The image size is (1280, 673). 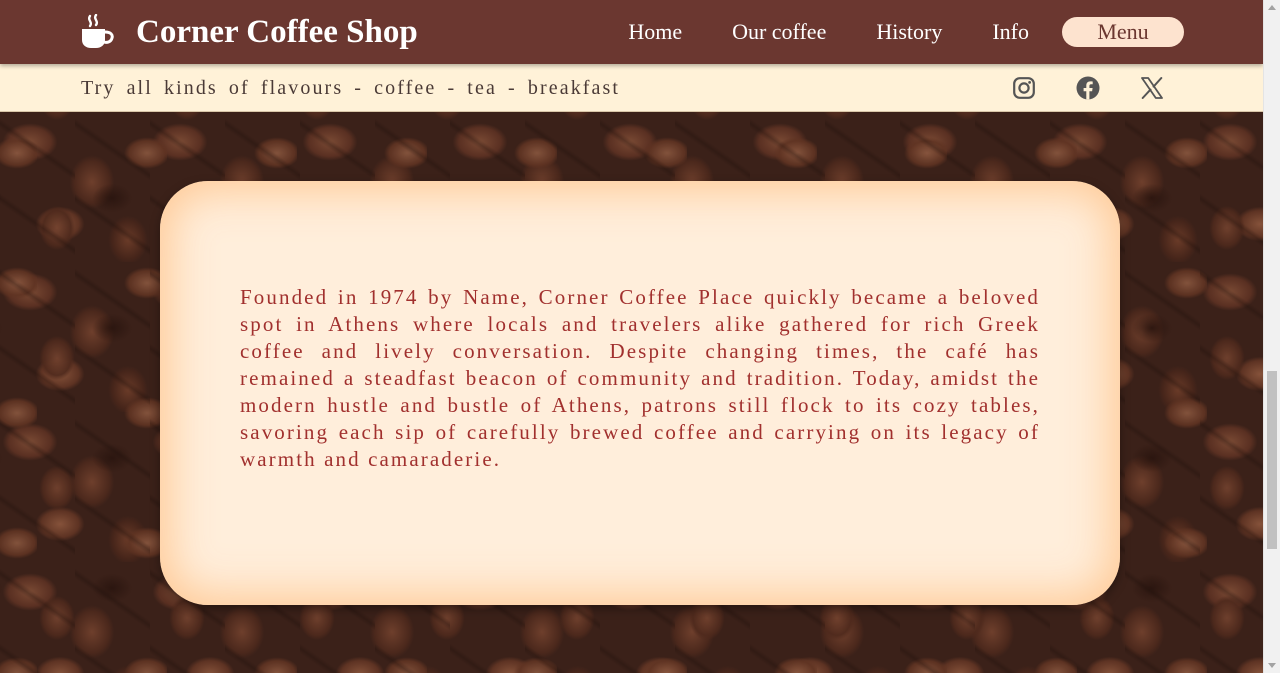 What do you see at coordinates (655, 32) in the screenshot?
I see `nav-home: Home` at bounding box center [655, 32].